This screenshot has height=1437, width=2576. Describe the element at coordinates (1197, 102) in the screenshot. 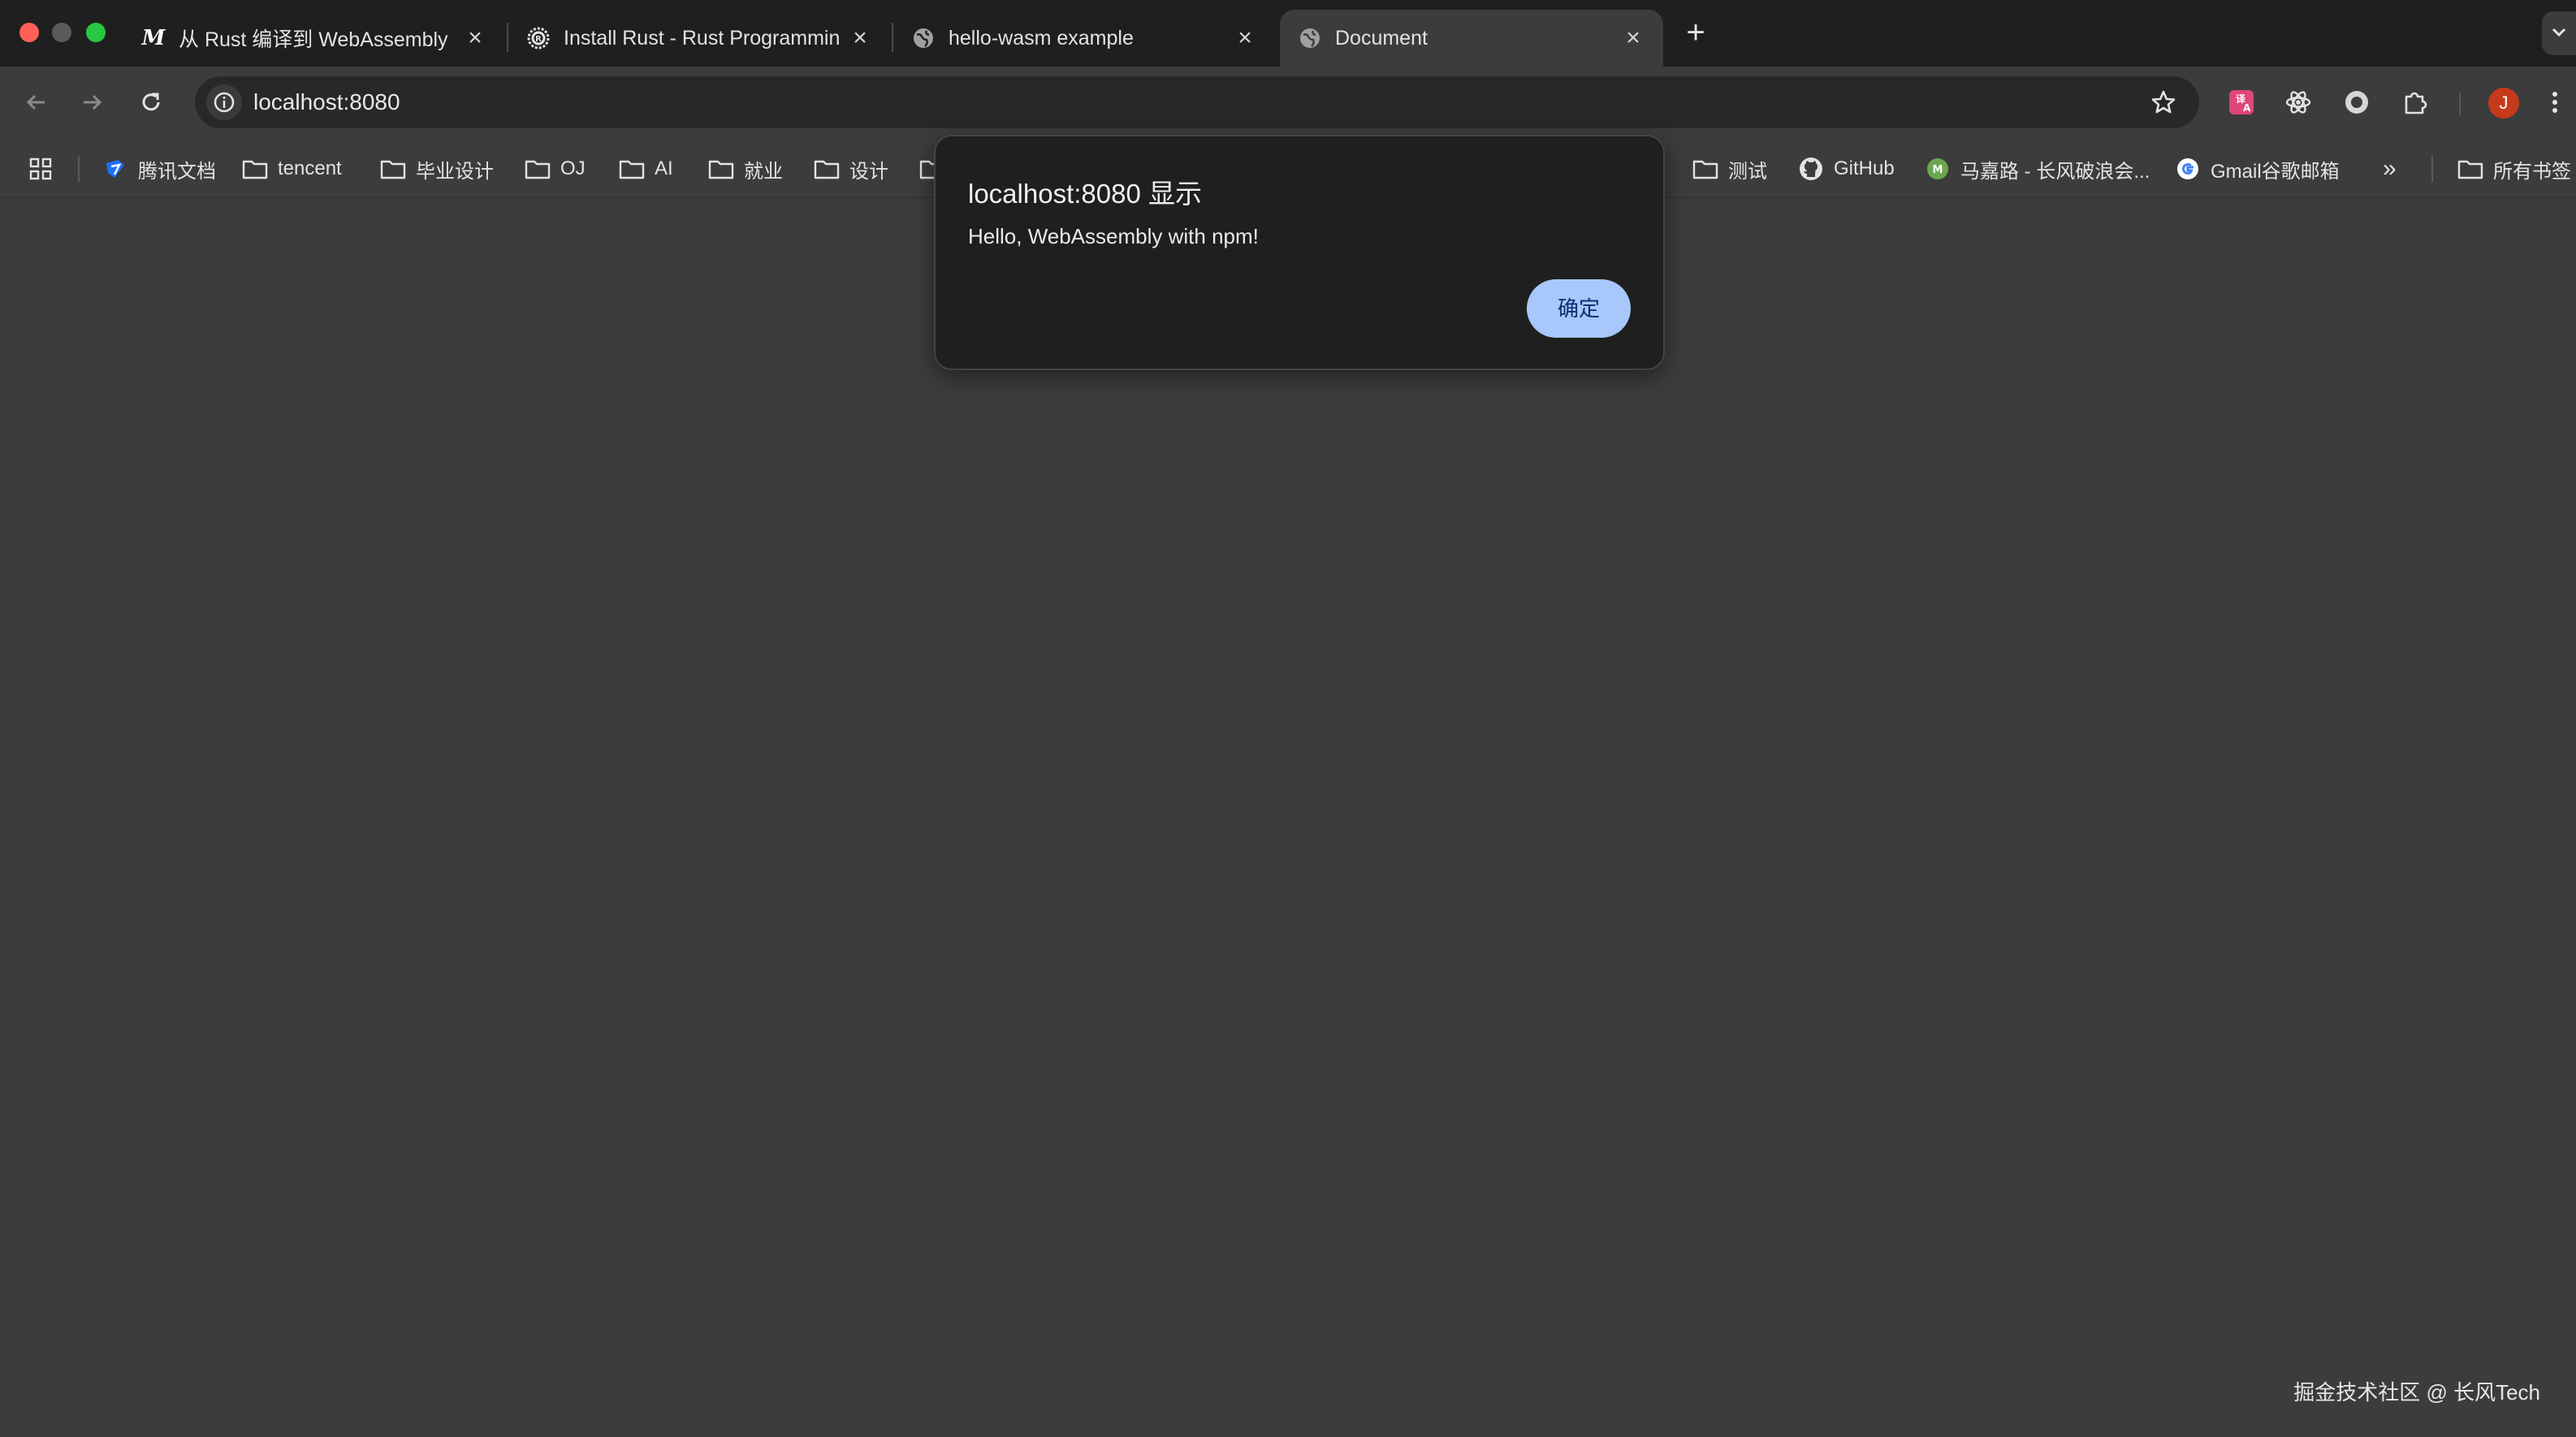

I see `address-bar: localhost:8080` at that location.